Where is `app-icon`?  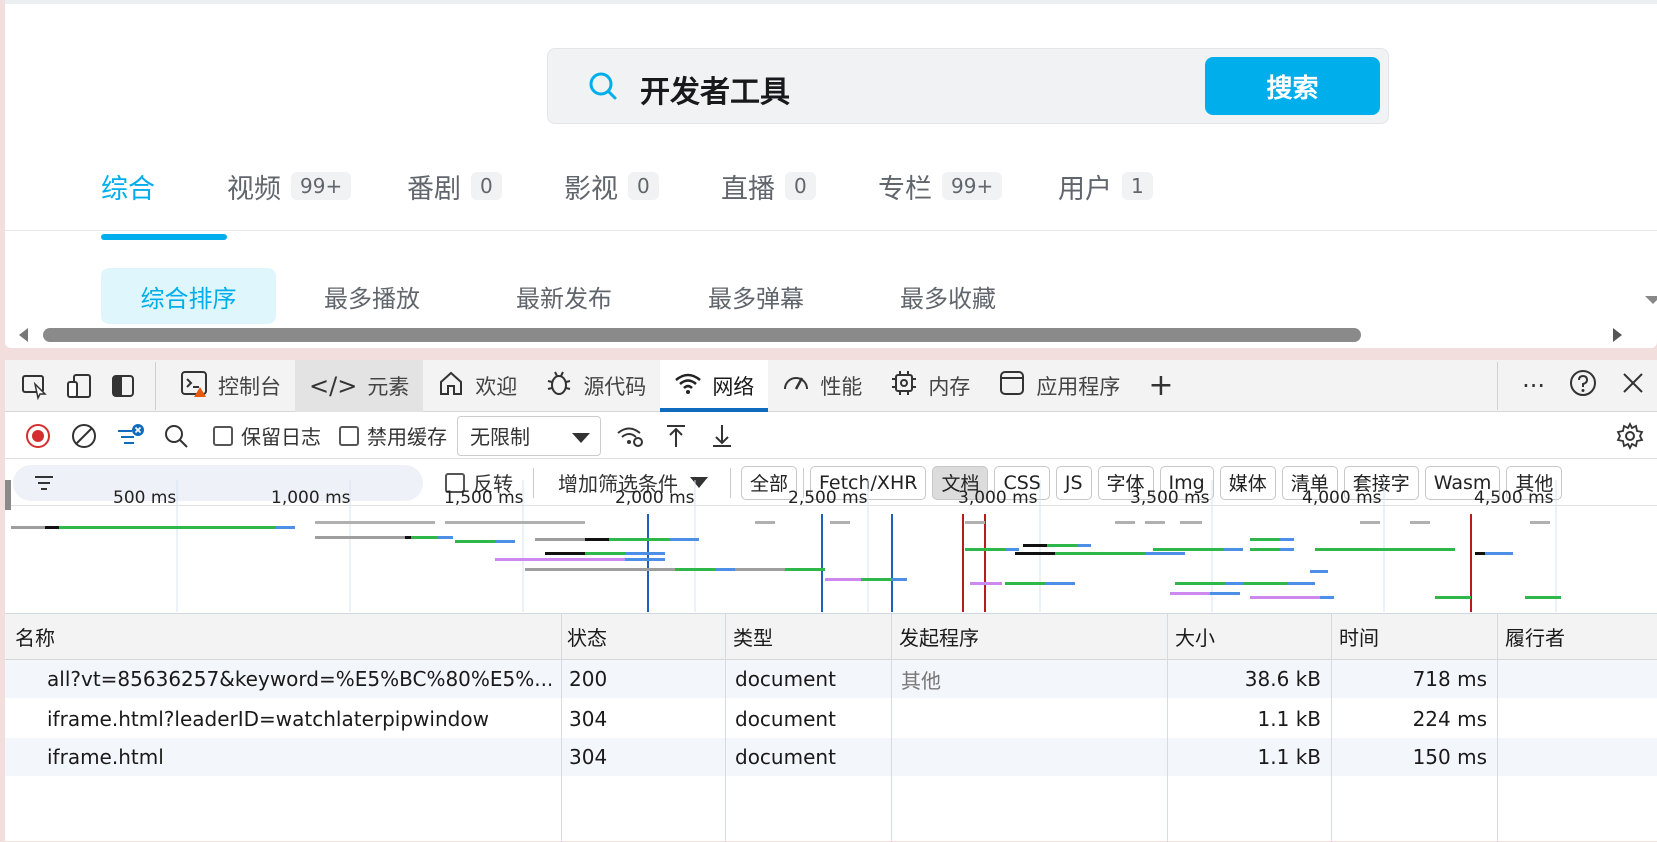
app-icon is located at coordinates (1012, 386).